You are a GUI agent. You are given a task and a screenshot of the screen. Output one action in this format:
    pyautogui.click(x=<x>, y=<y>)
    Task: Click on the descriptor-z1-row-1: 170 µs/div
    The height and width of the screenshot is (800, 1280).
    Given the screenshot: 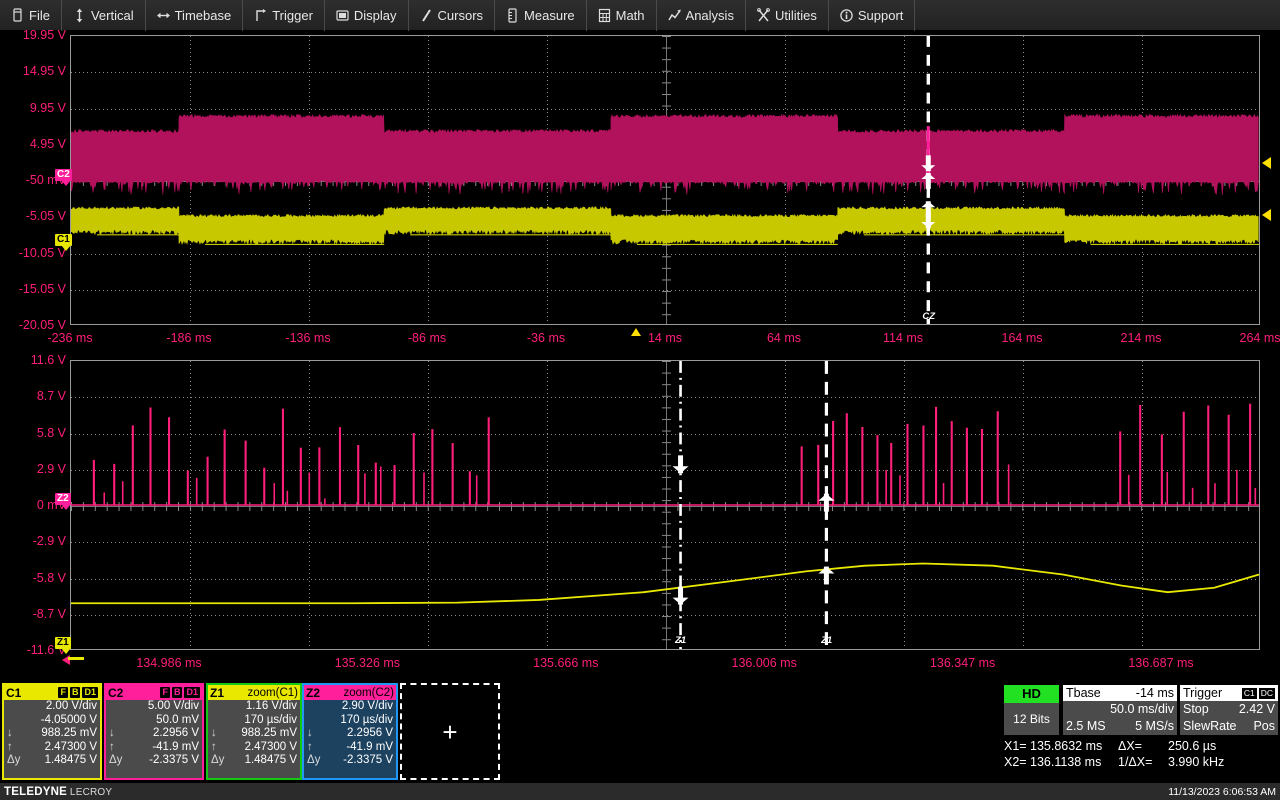 What is the action you would take?
    pyautogui.click(x=254, y=721)
    